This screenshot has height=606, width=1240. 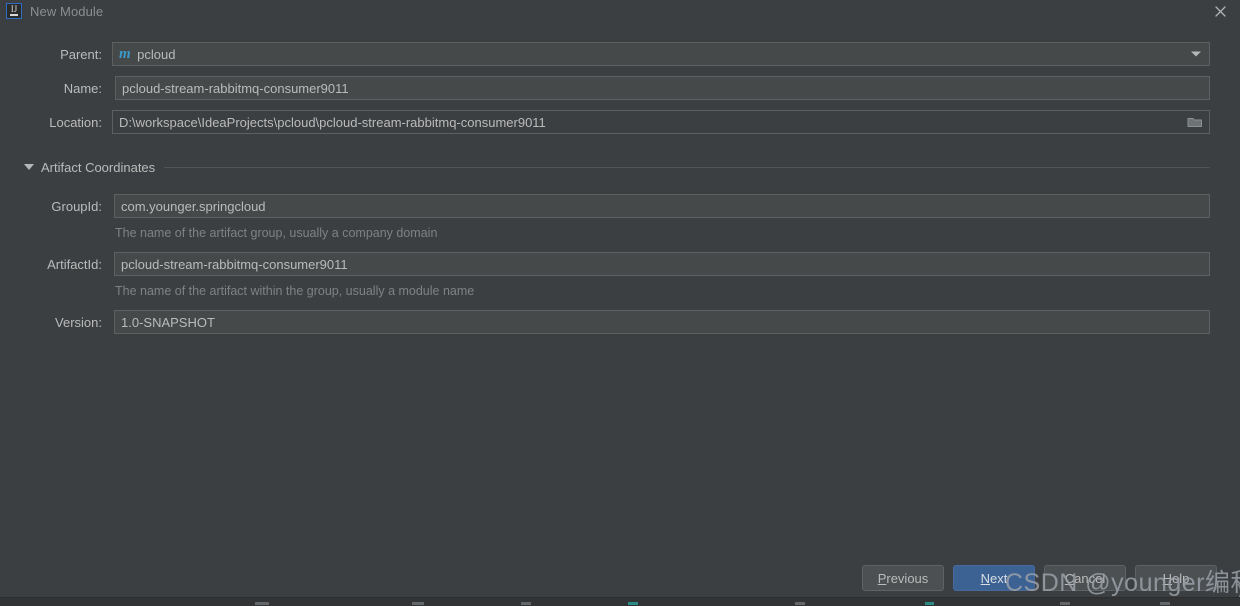 I want to click on cancel-button-label: Cancel, so click(x=1085, y=578).